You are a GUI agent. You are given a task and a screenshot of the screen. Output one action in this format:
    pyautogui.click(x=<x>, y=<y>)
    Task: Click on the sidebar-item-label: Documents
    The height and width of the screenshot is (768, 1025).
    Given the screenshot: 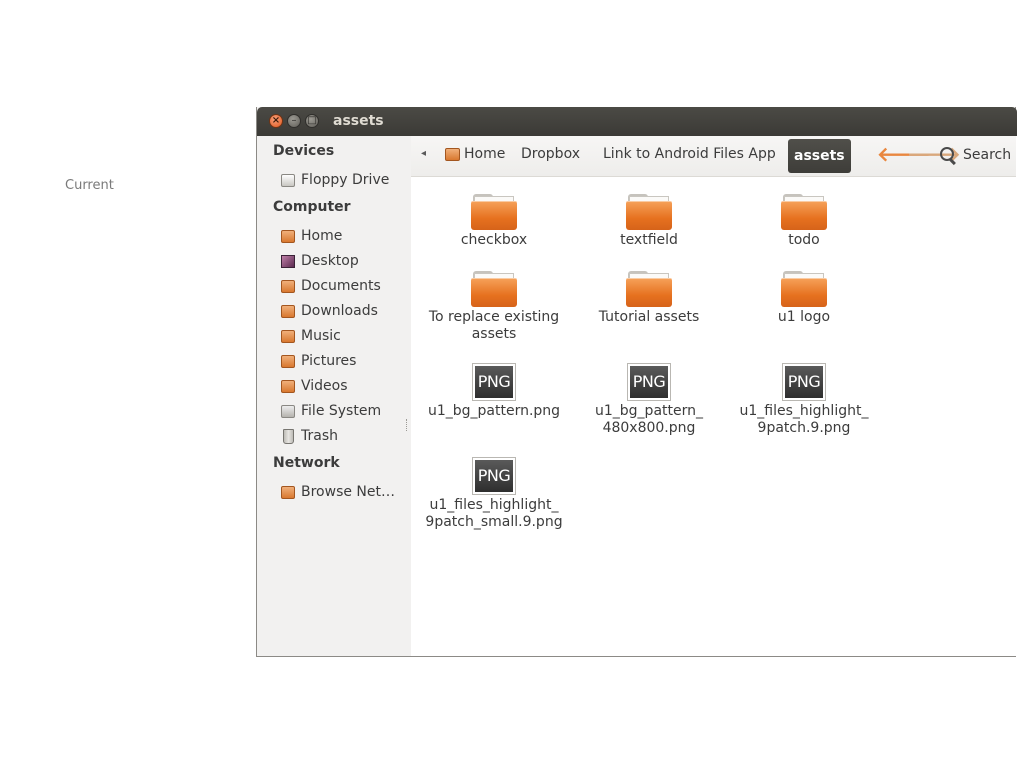 What is the action you would take?
    pyautogui.click(x=341, y=286)
    